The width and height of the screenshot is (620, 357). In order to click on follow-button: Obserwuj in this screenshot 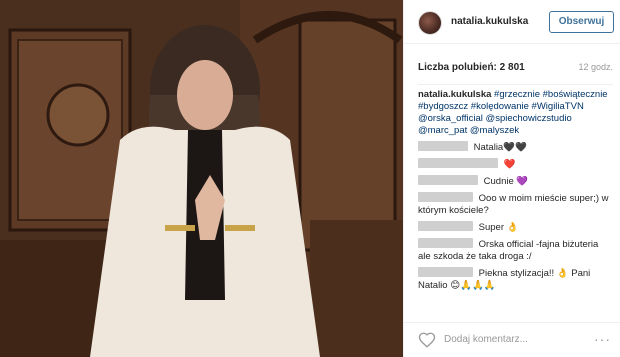, I will do `click(581, 22)`.